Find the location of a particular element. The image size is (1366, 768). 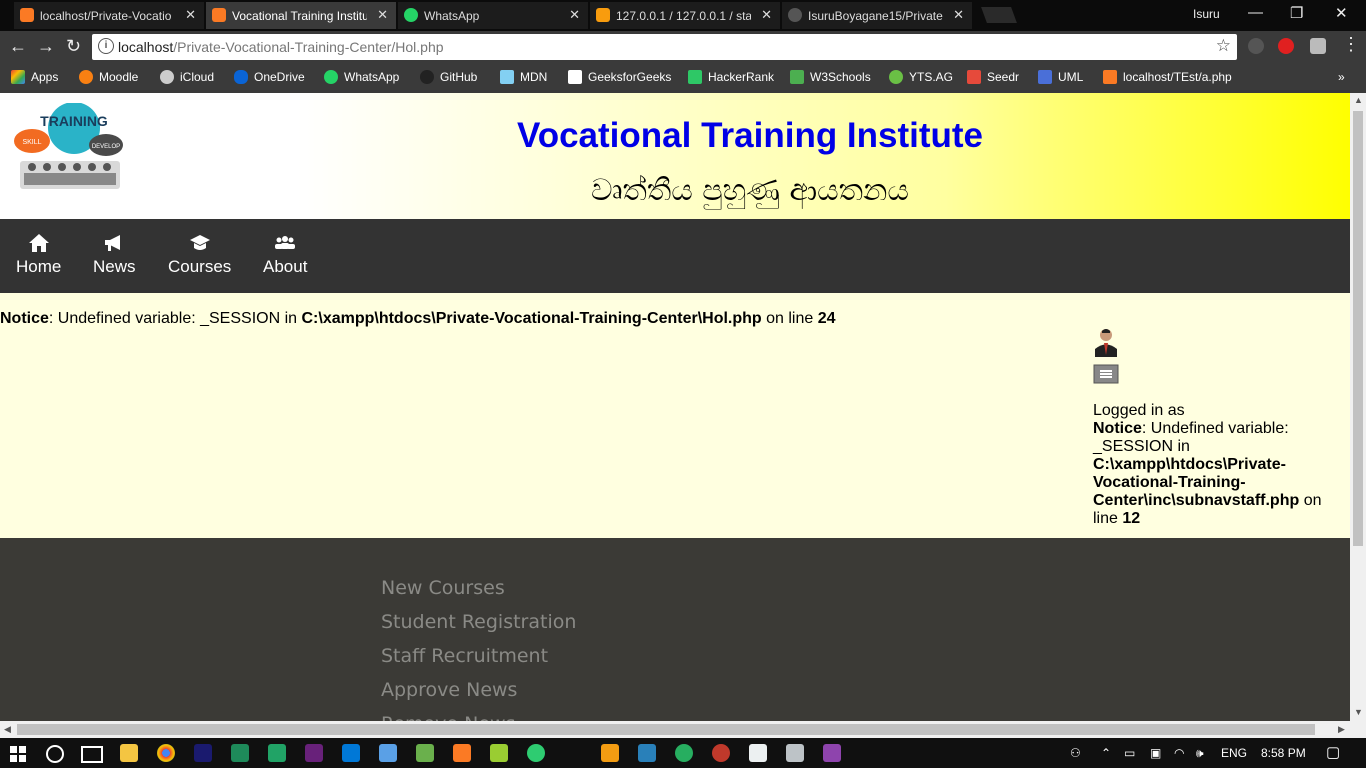

bookmark-github: GitHub is located at coordinates (448, 77).